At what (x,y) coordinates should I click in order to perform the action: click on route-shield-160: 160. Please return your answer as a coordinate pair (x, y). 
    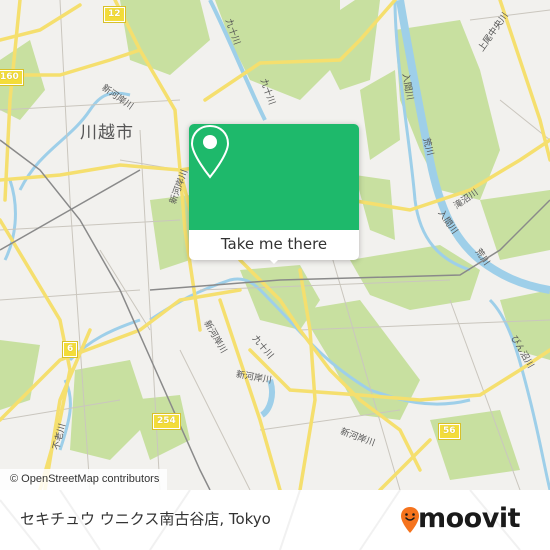
    Looking at the image, I should click on (12, 77).